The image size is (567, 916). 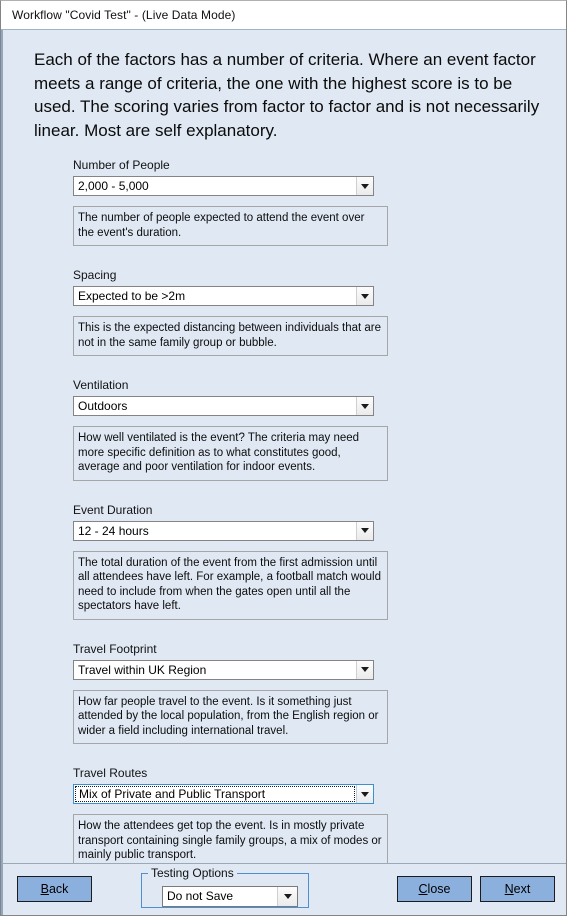 I want to click on dropdown-travel-footprint: Travel within UK Region, so click(x=223, y=669).